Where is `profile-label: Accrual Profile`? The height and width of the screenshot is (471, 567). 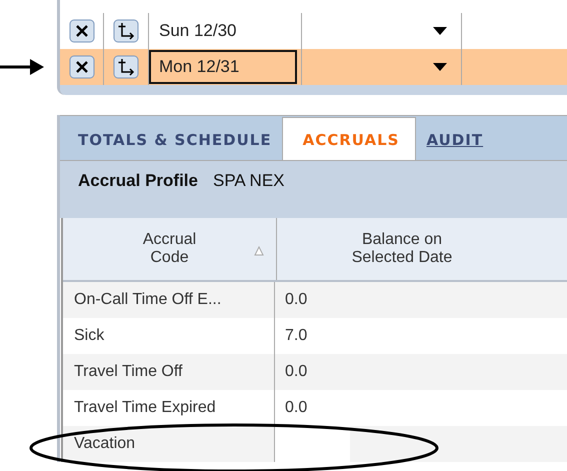
profile-label: Accrual Profile is located at coordinates (138, 181).